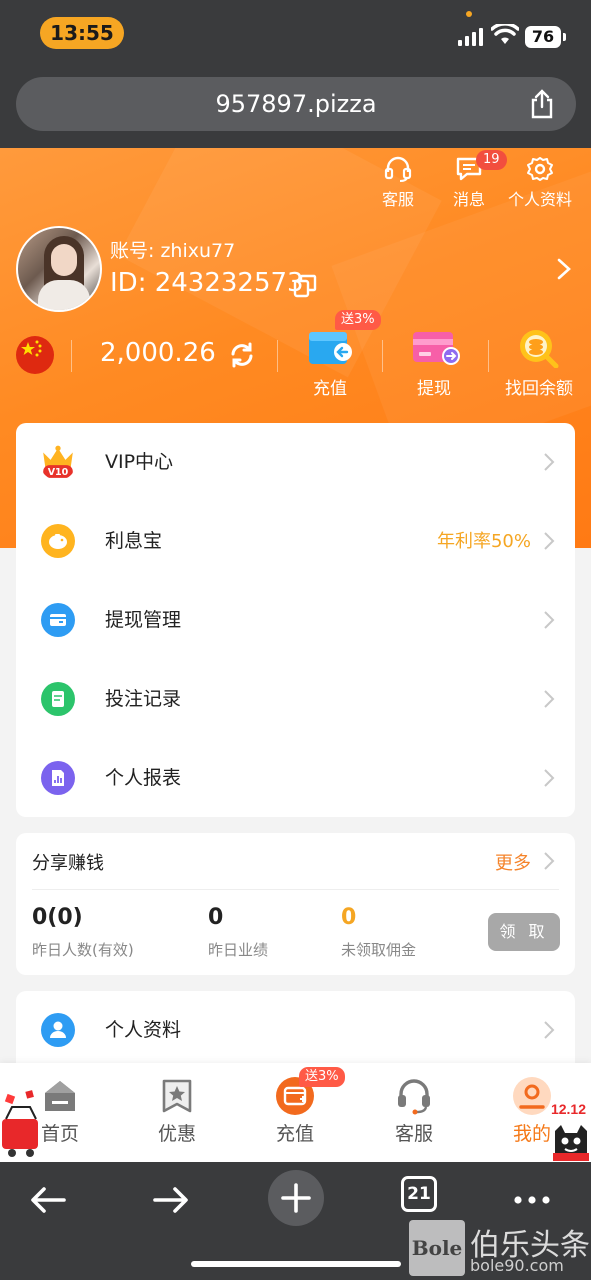 This screenshot has width=591, height=1280. I want to click on share-card: 分享赚钱 更多 0(0) 昨日人数(有效) 0 昨日业绩 0 未领取佣金 领 取, so click(295, 904).